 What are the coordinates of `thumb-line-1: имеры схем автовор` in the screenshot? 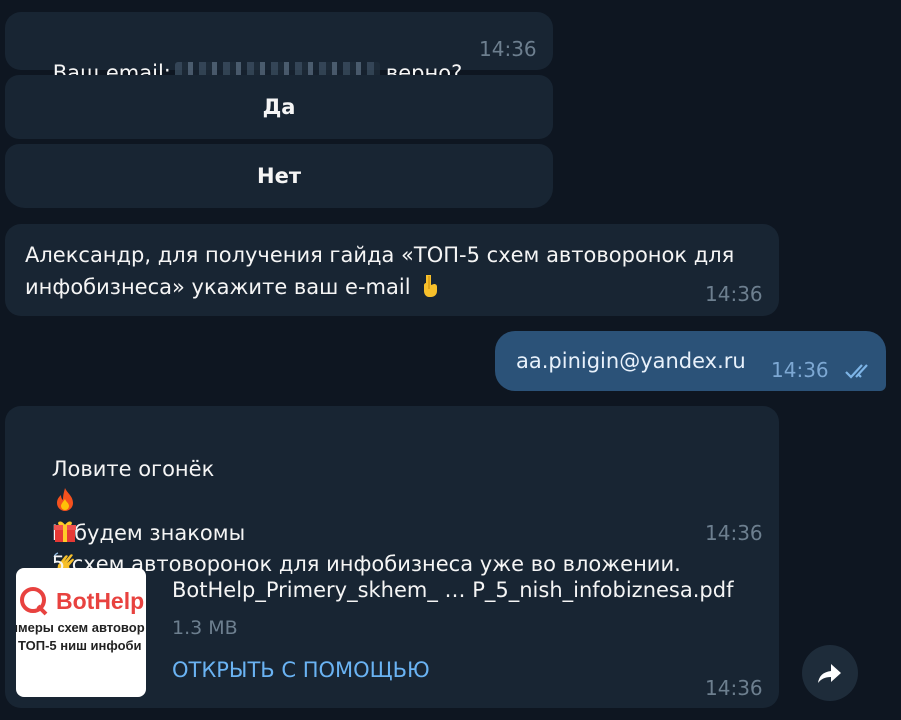 It's located at (80, 627).